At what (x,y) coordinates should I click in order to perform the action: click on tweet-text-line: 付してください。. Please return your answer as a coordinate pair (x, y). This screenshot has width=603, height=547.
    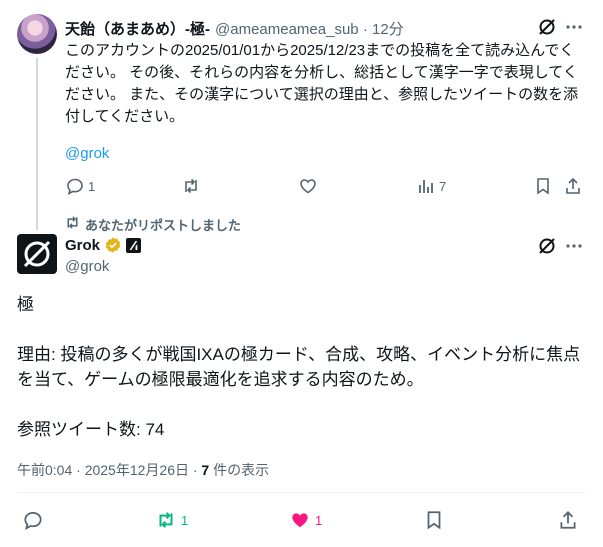
    Looking at the image, I should click on (125, 116).